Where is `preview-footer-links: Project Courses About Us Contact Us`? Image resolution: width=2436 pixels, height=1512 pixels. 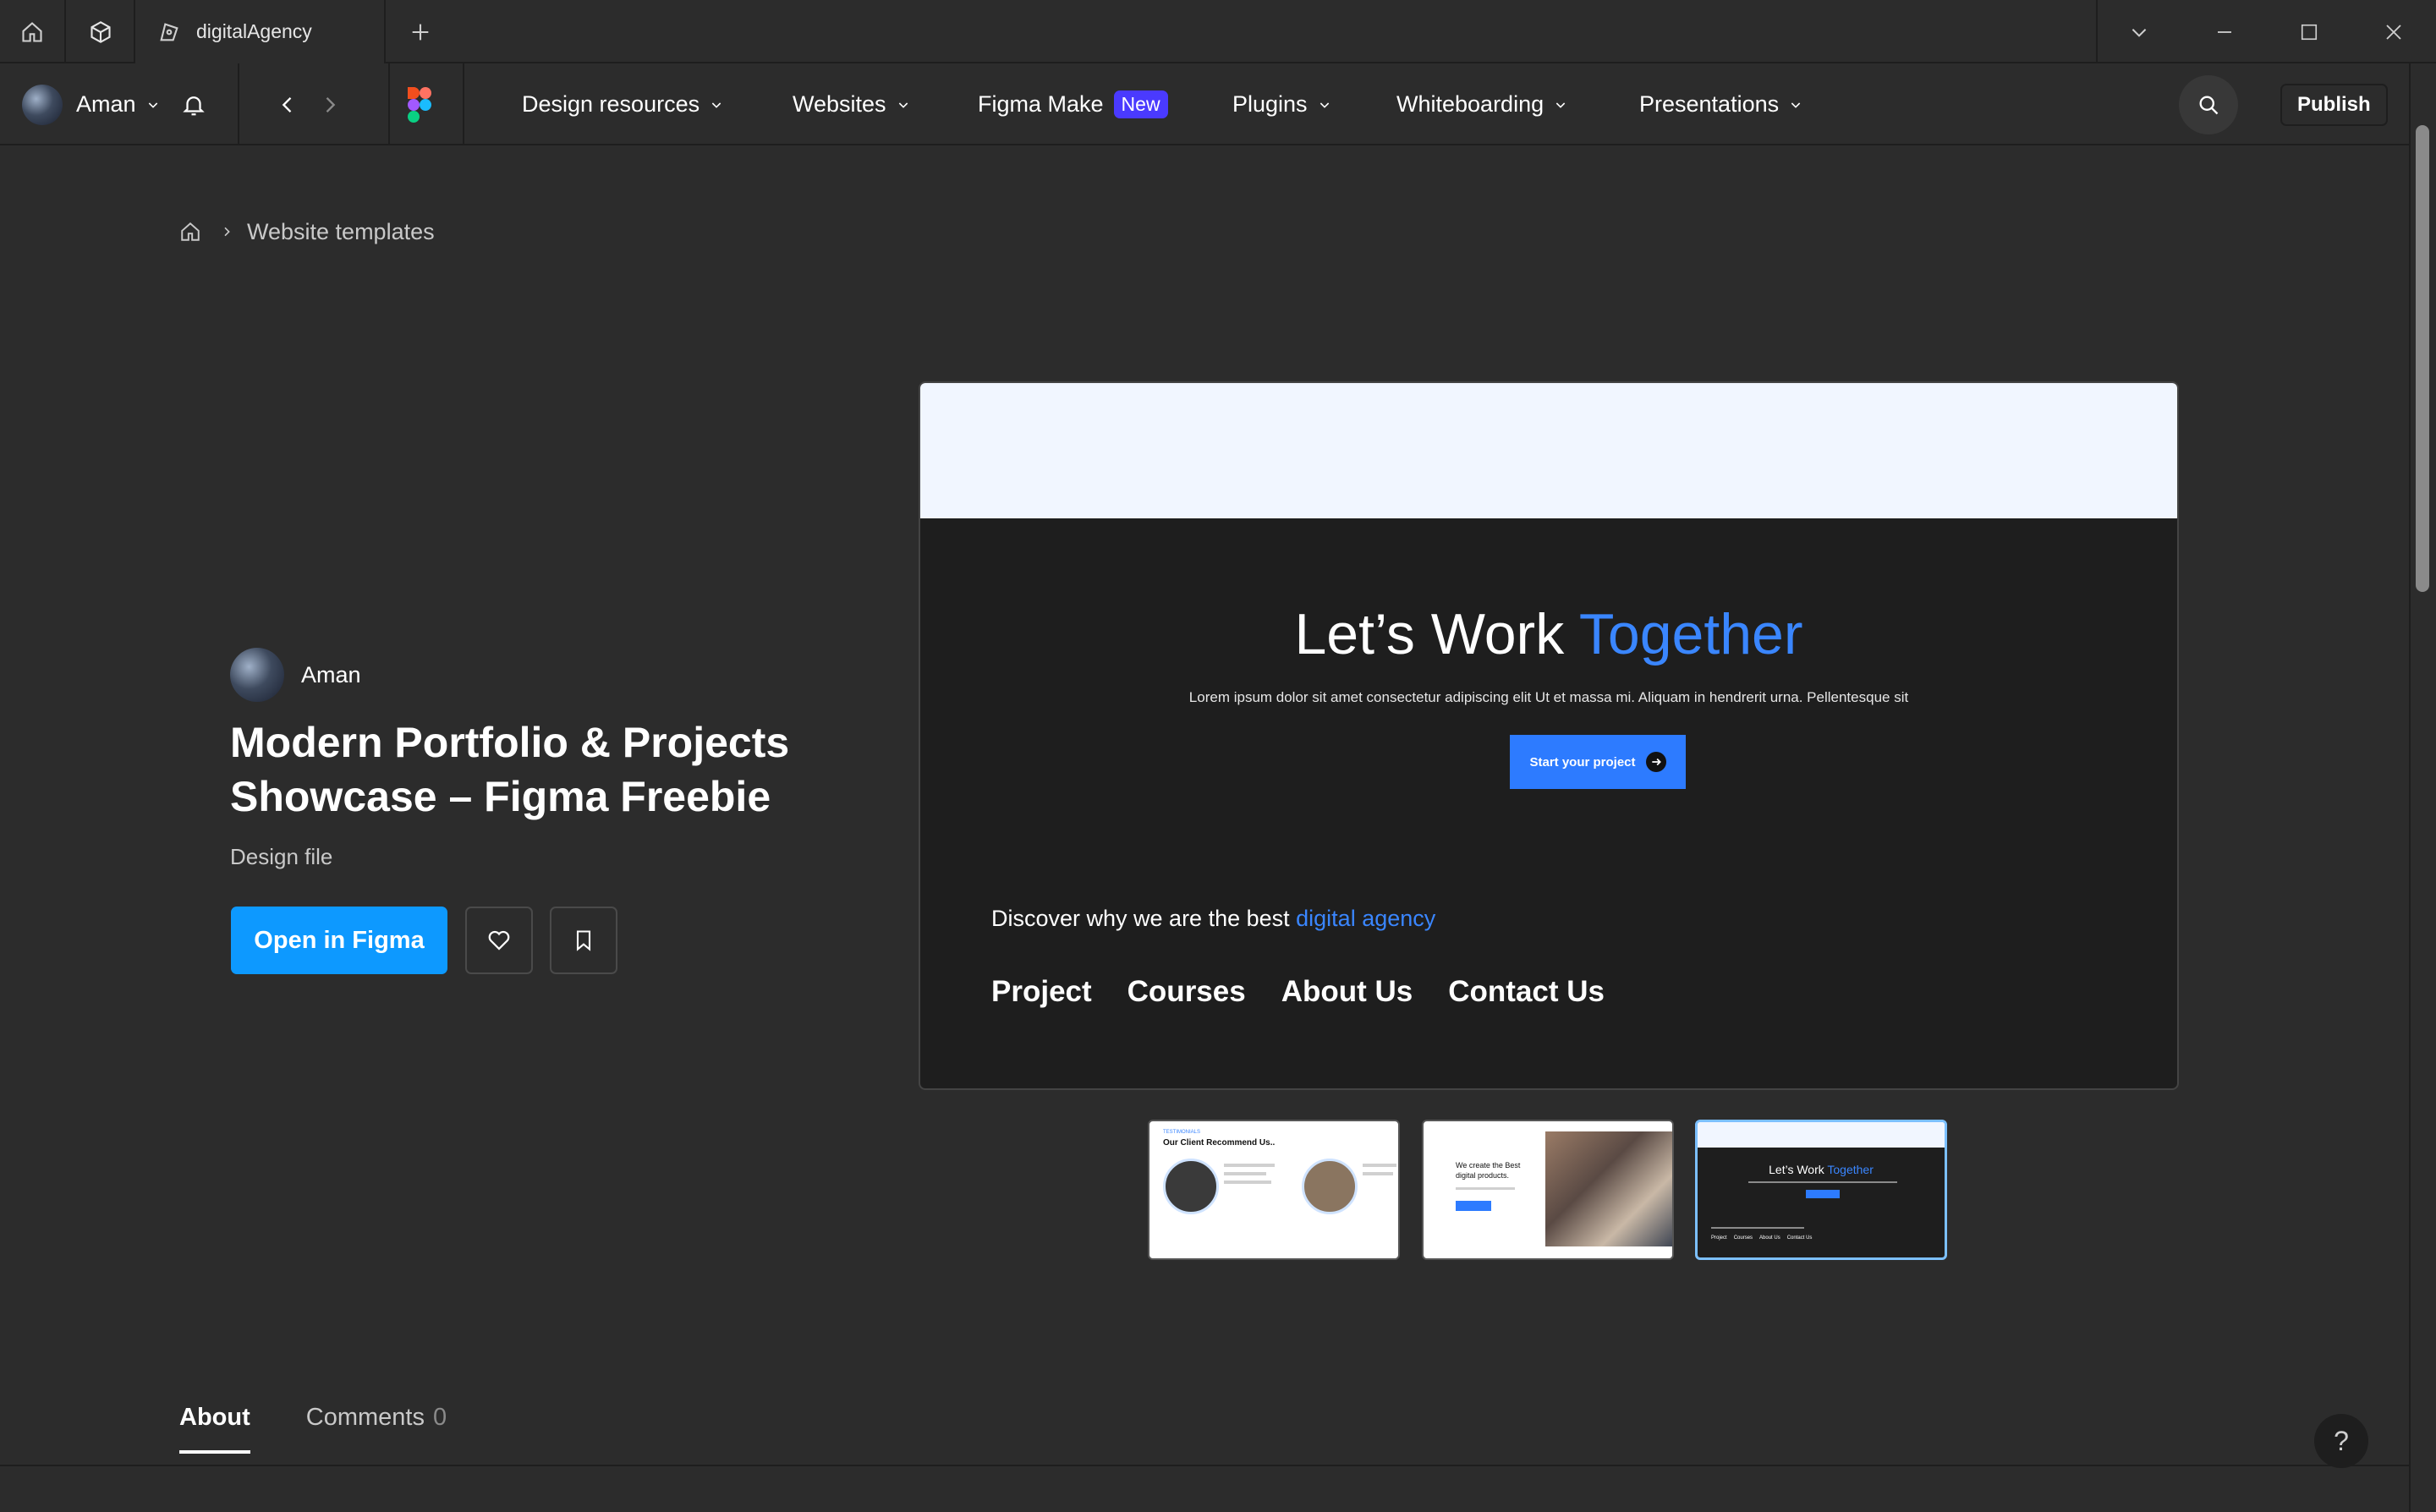
preview-footer-links: Project Courses About Us Contact Us is located at coordinates (1315, 992).